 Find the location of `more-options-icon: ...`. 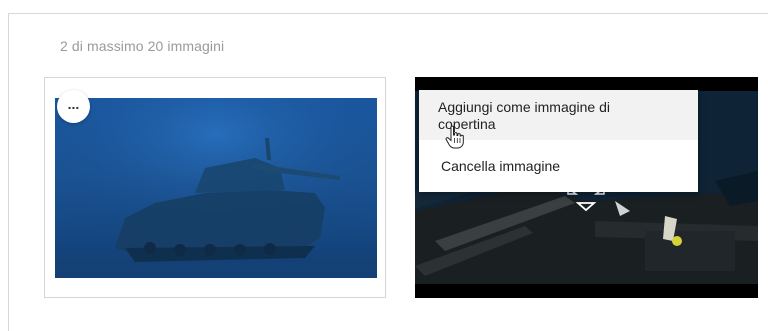

more-options-icon: ... is located at coordinates (73, 104).